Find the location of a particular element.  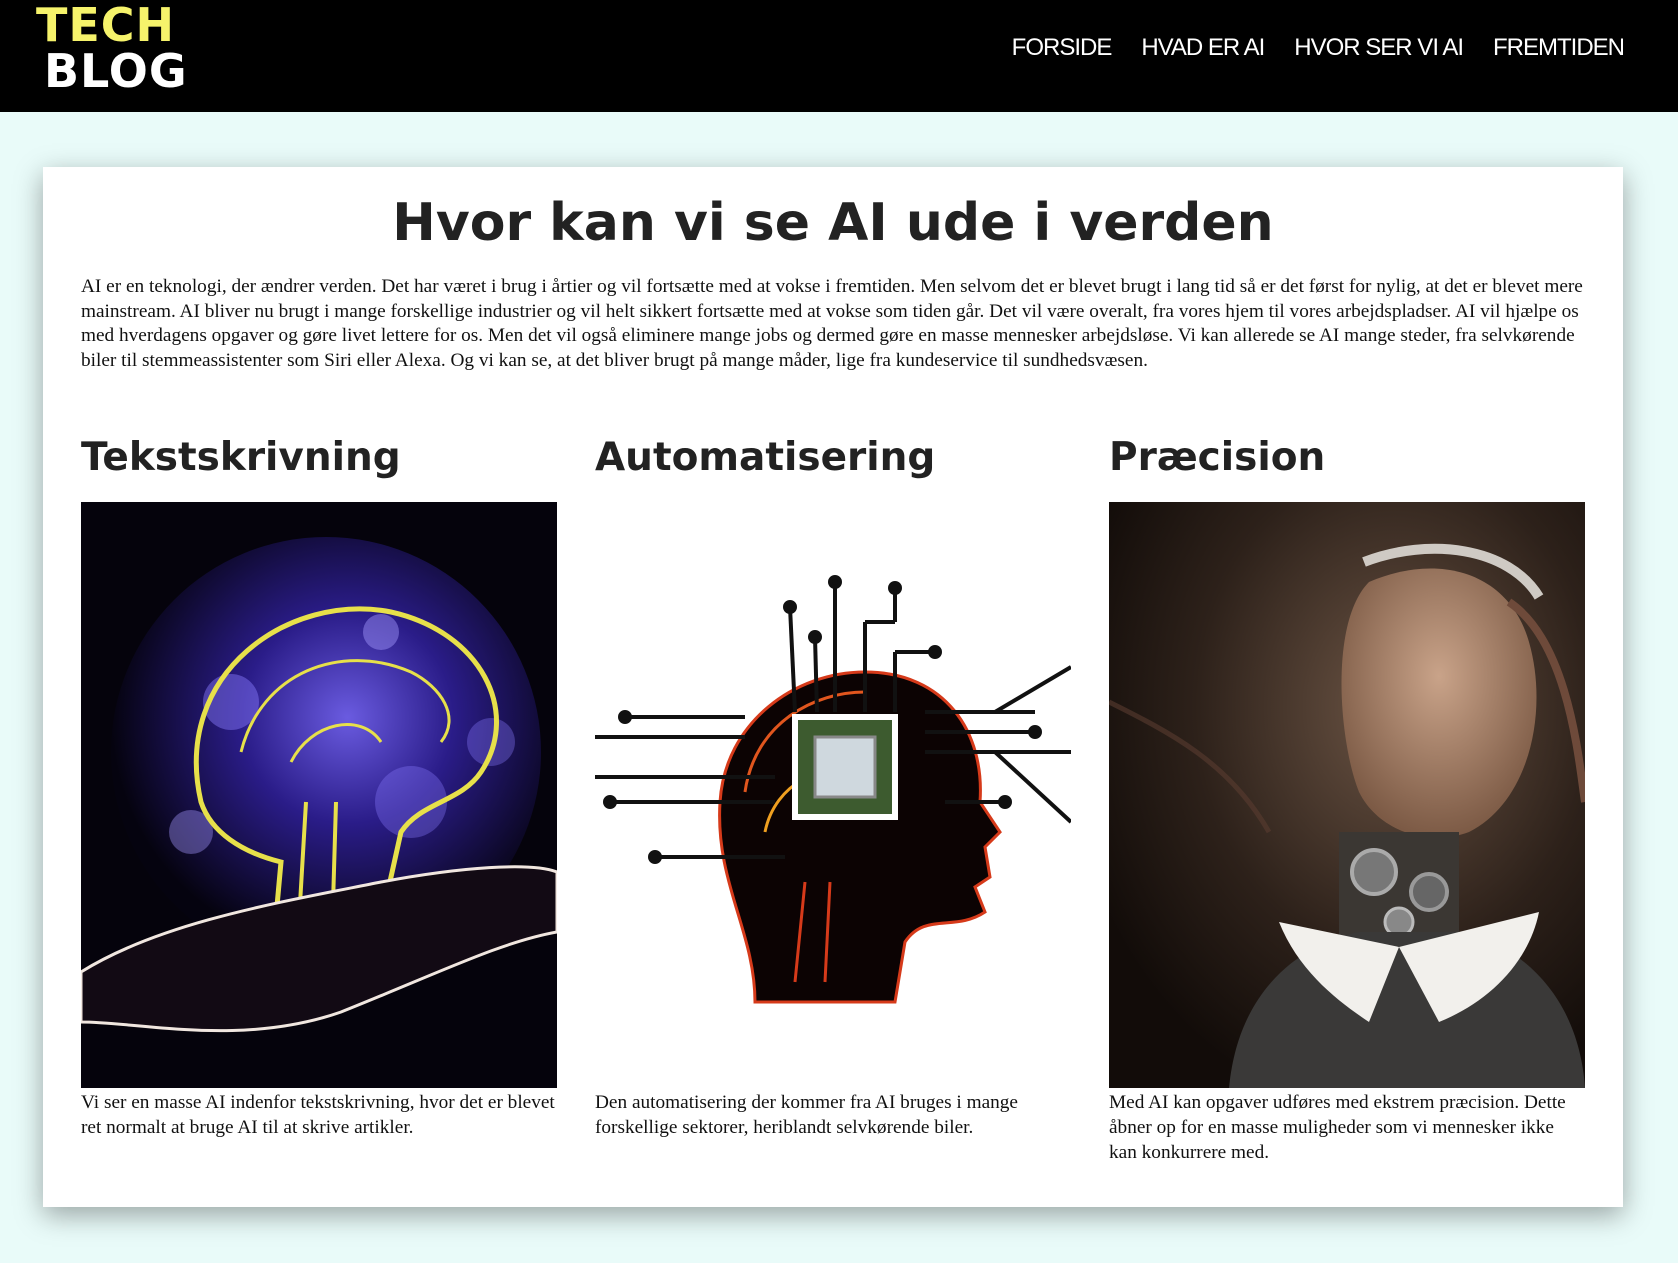

nav-link-fremtiden: FREMTIDEN is located at coordinates (1559, 48).